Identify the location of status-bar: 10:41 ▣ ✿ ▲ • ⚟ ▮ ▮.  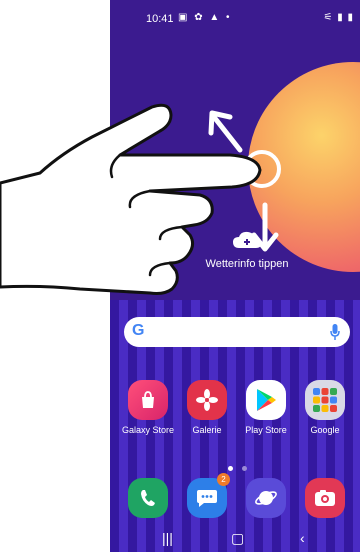
(235, 16).